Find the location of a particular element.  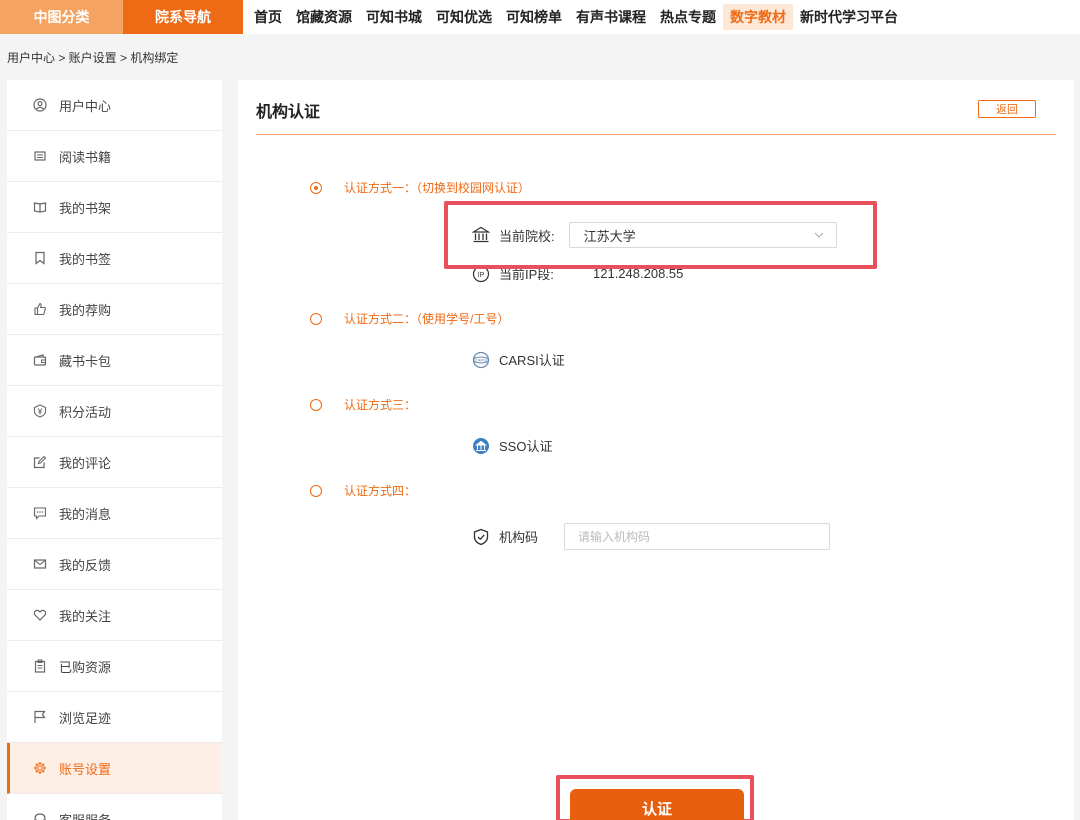

flag-icon is located at coordinates (40, 717).